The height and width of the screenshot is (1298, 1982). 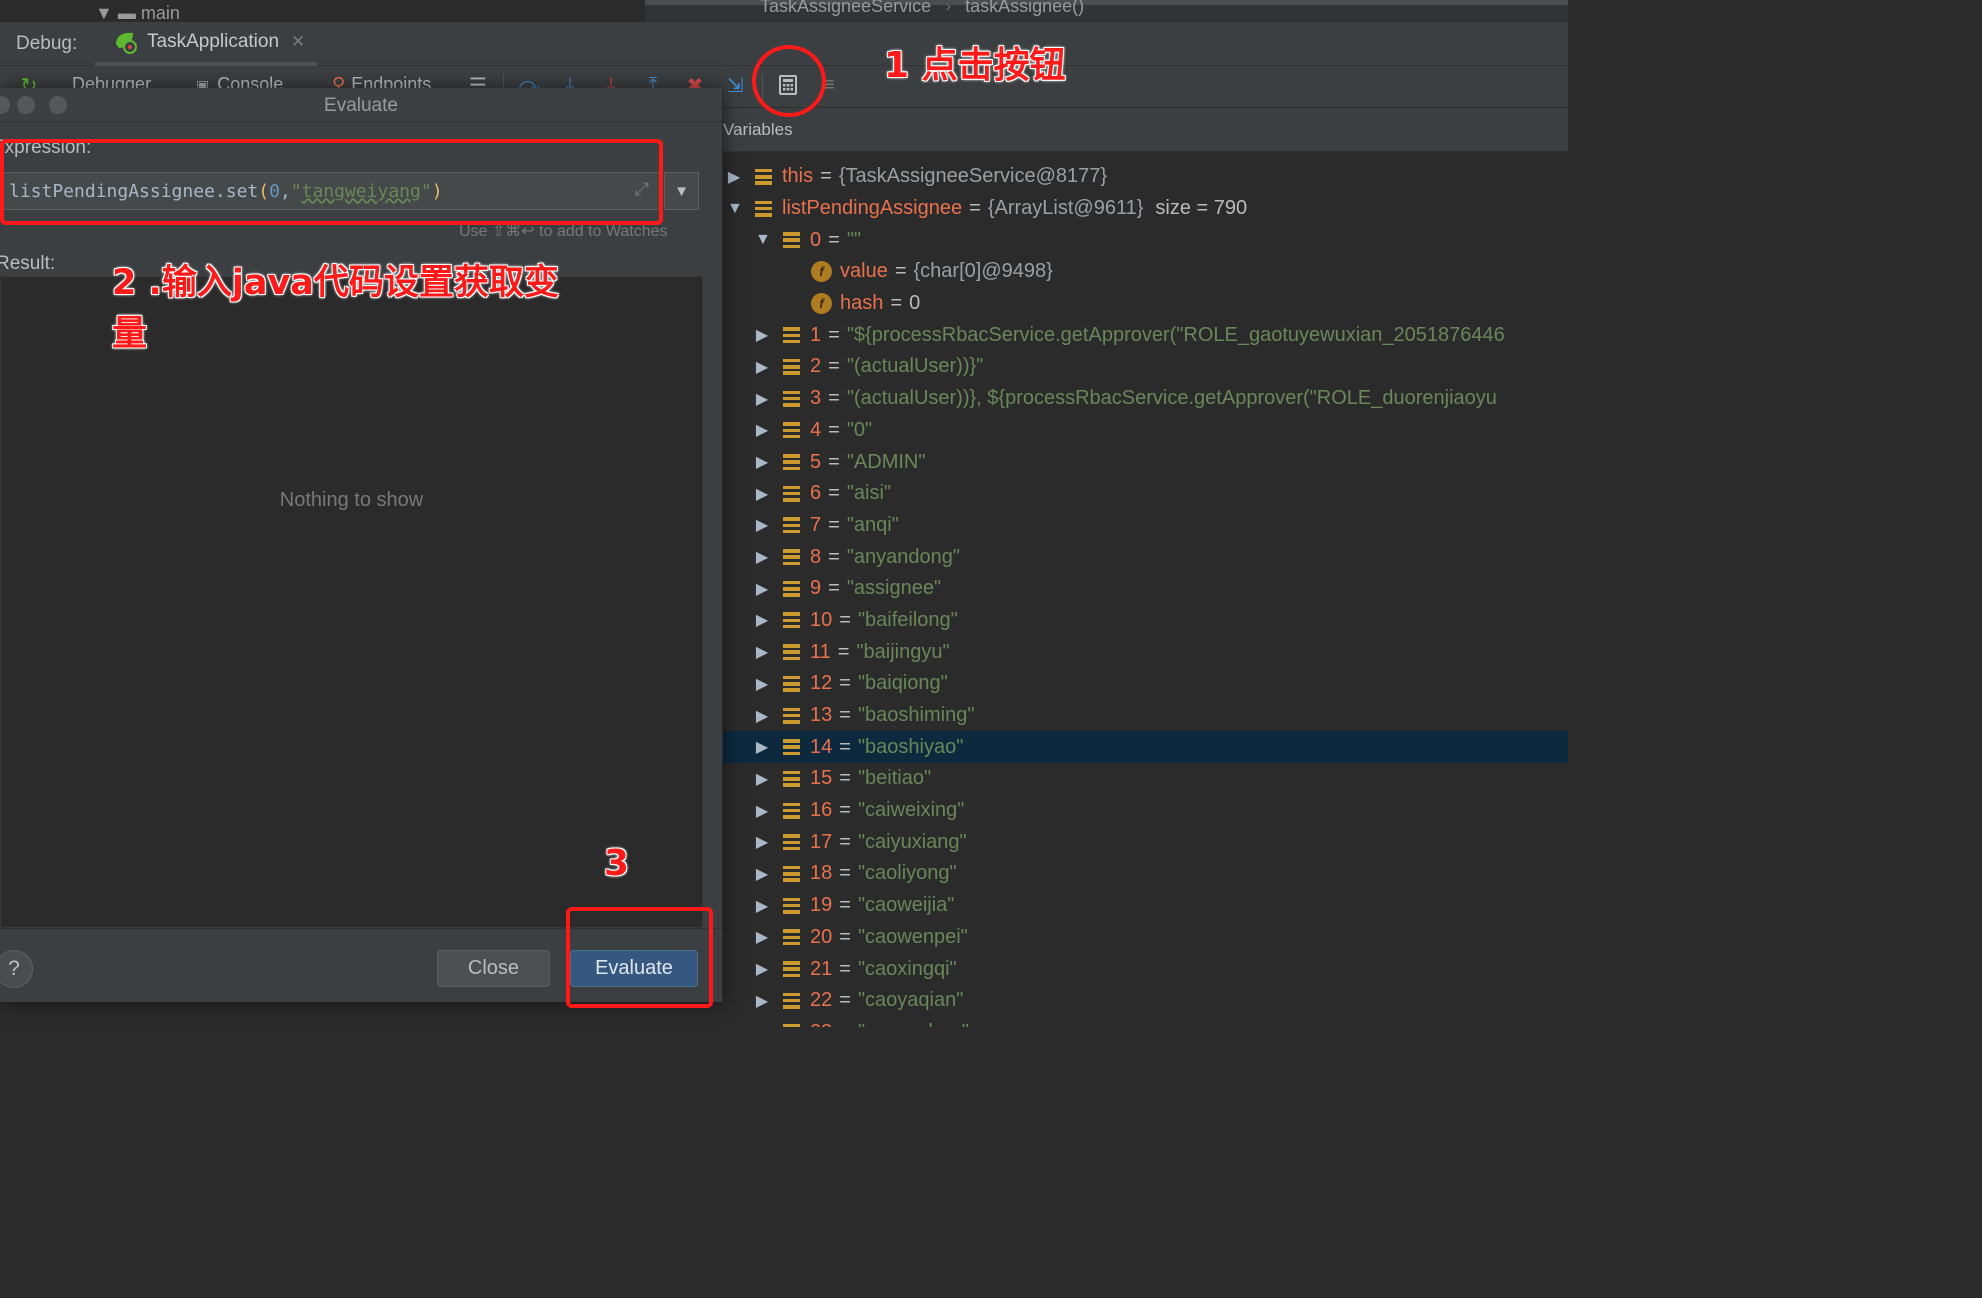 I want to click on dialog-titlebar: Evaluate, so click(x=361, y=105).